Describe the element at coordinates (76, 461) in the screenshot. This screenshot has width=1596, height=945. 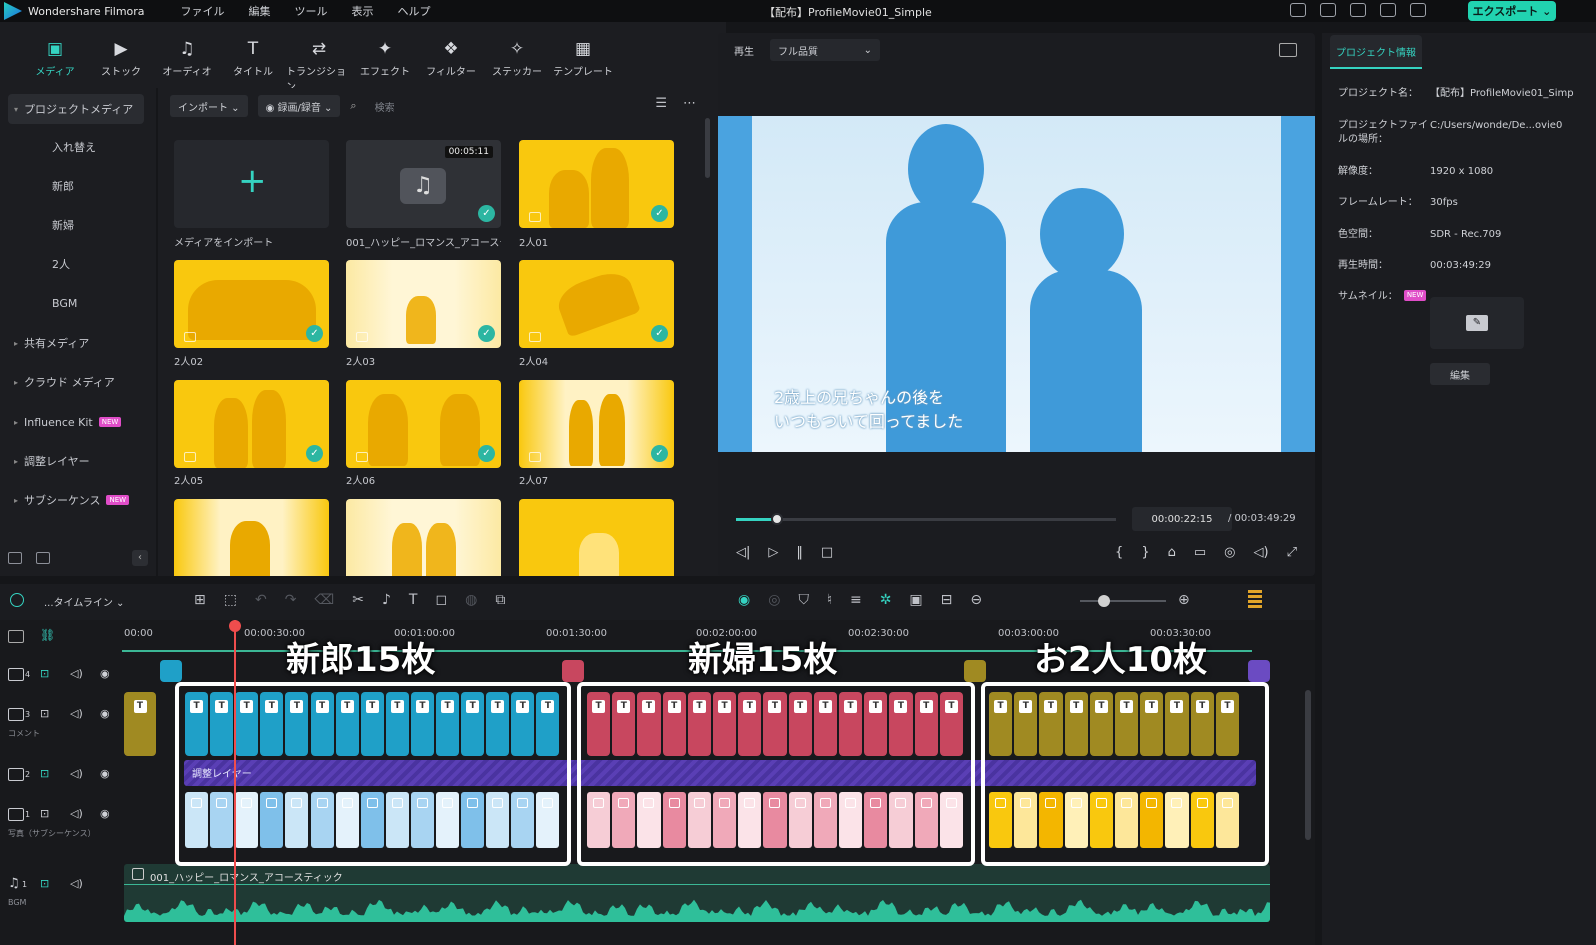
I see `sidebar-item-adjustment-layer: ▸ 調整レイヤー` at that location.